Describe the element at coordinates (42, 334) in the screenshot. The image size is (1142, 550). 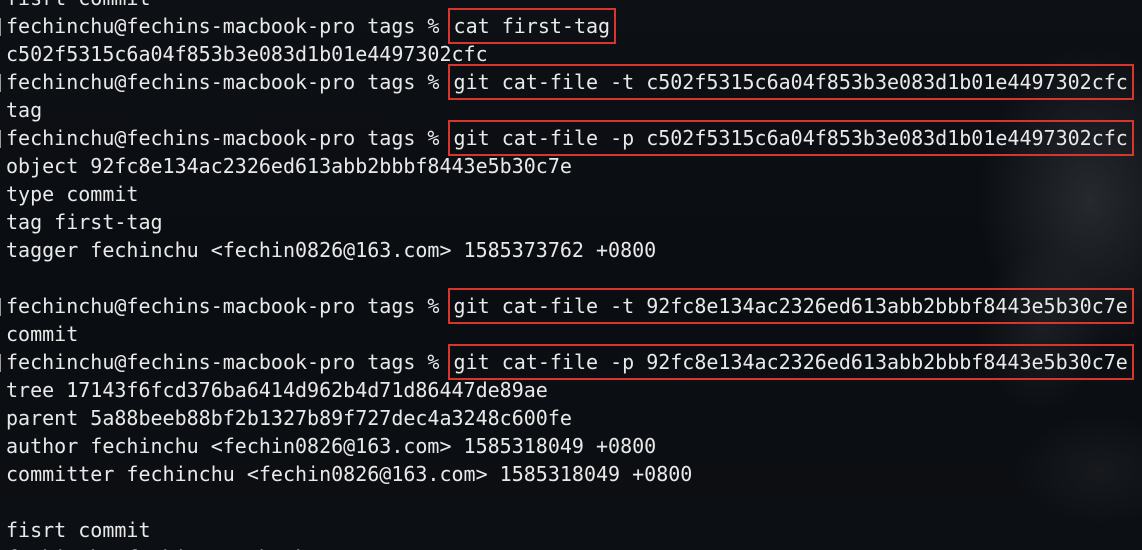
I see `output-line: commit` at that location.